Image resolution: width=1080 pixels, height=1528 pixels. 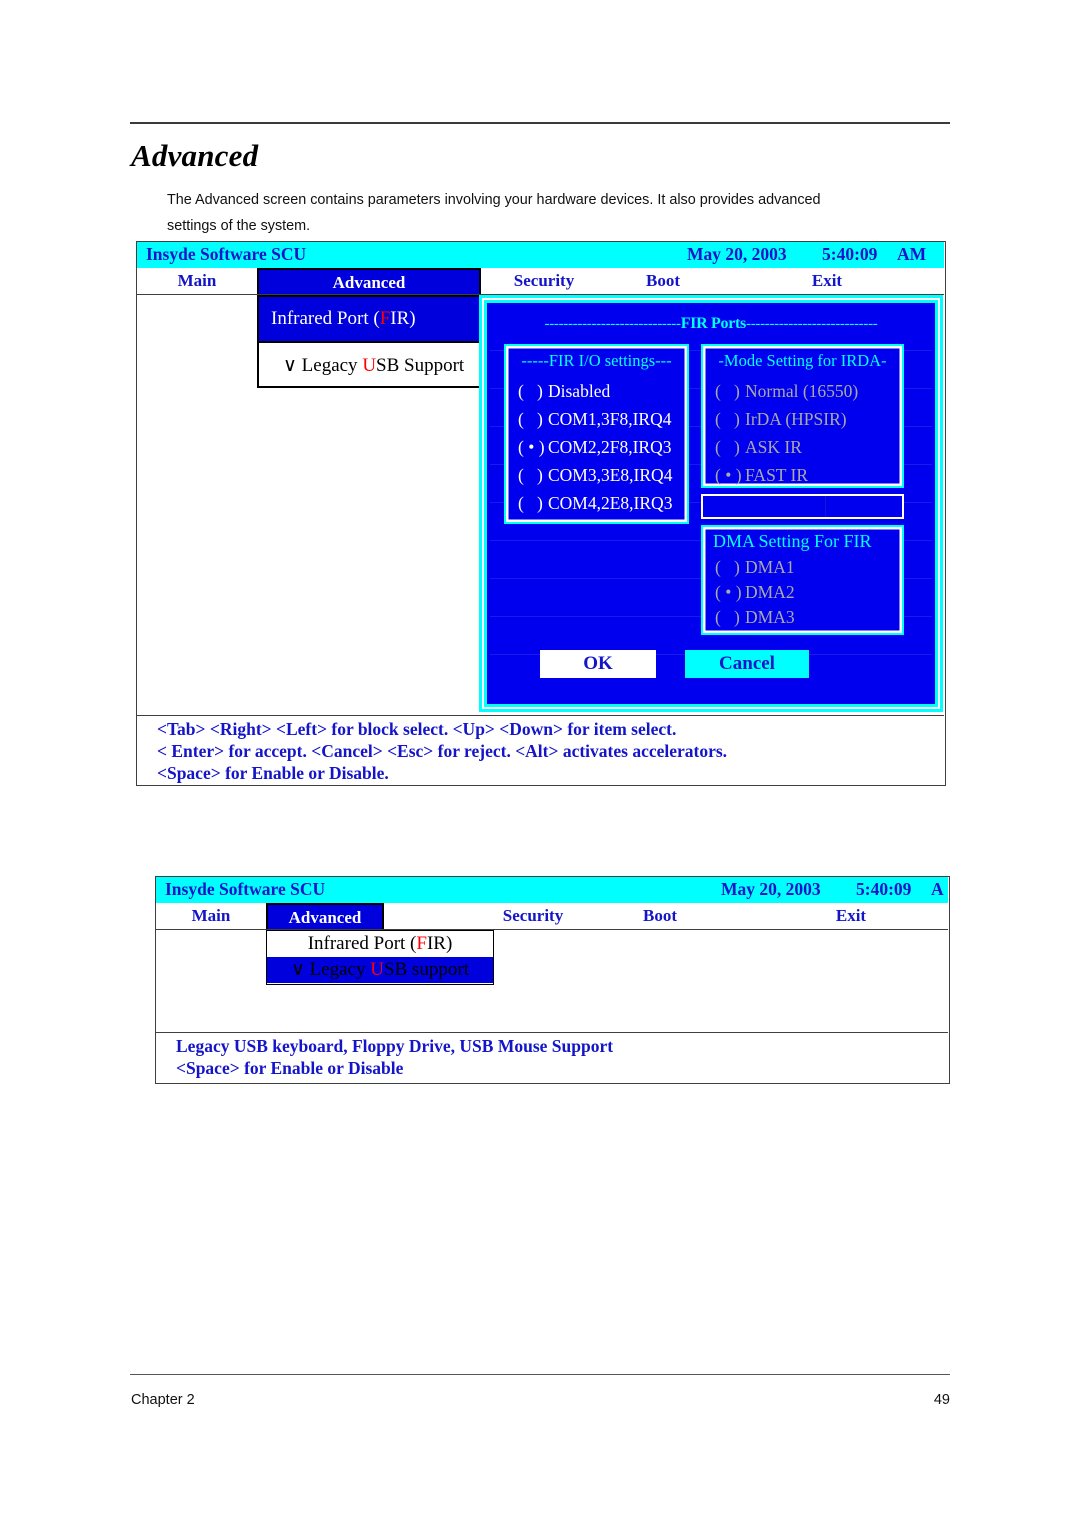 What do you see at coordinates (747, 664) in the screenshot?
I see `cancel-button: Cancel` at bounding box center [747, 664].